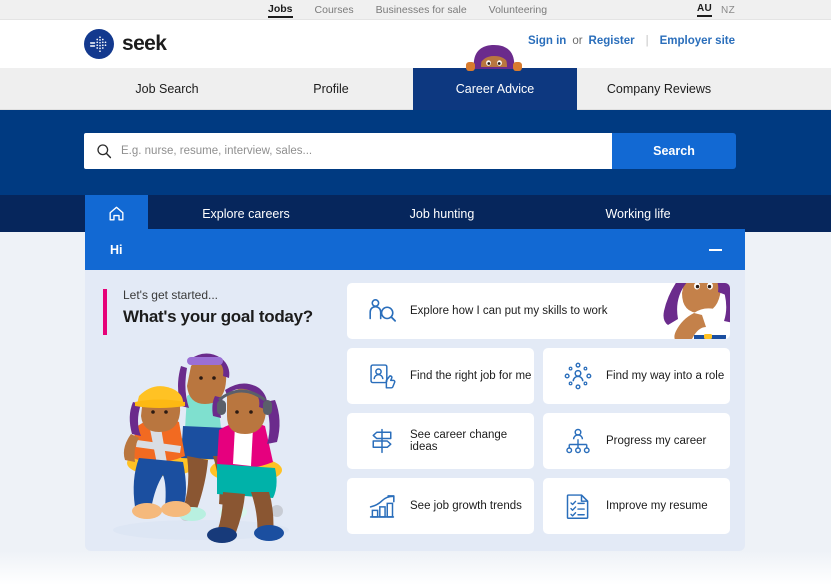  I want to click on page-footer-fade, so click(415, 568).